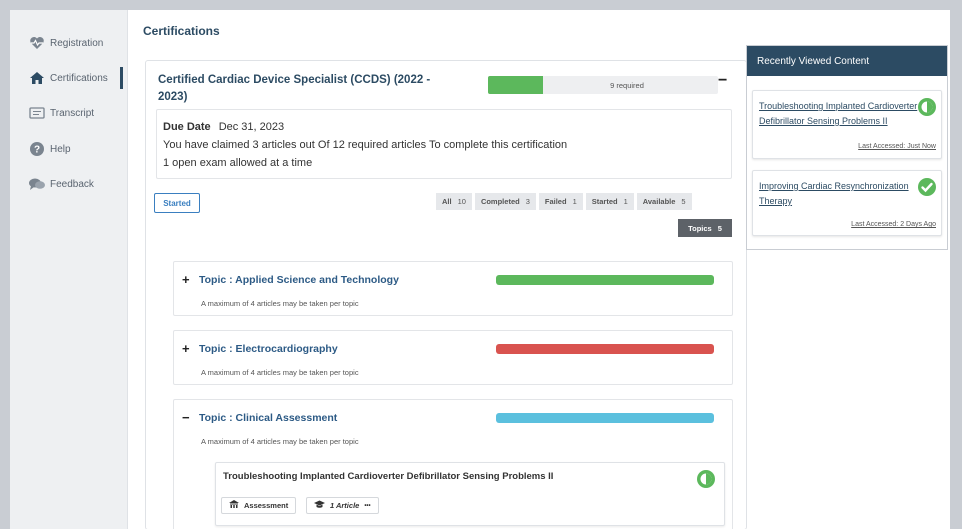 This screenshot has height=529, width=962. I want to click on filter-failed: Failed 1, so click(560, 201).